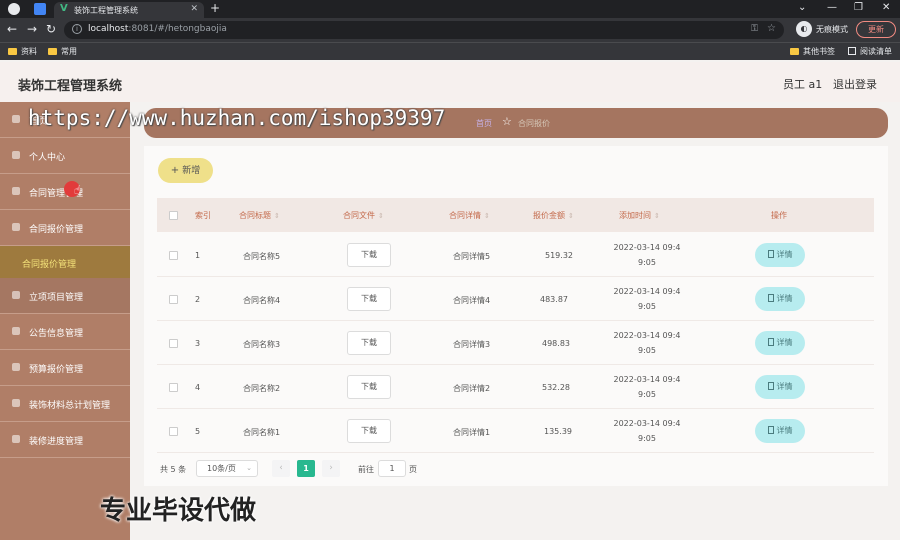  Describe the element at coordinates (65, 156) in the screenshot. I see `sidebar-item-profile: 个人中心` at that location.